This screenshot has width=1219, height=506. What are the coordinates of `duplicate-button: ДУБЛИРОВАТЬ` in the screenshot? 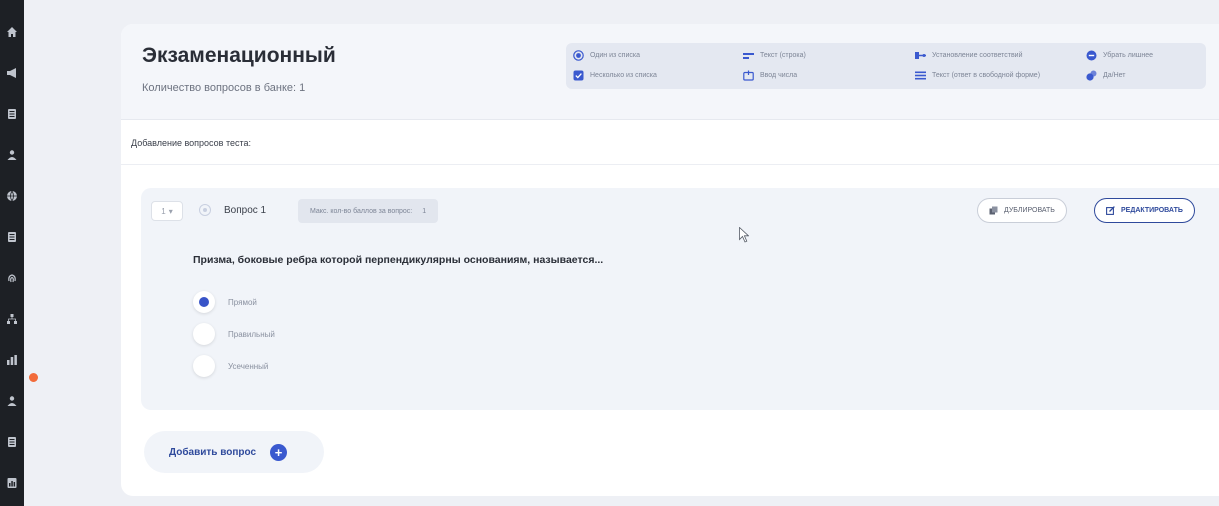 It's located at (1022, 210).